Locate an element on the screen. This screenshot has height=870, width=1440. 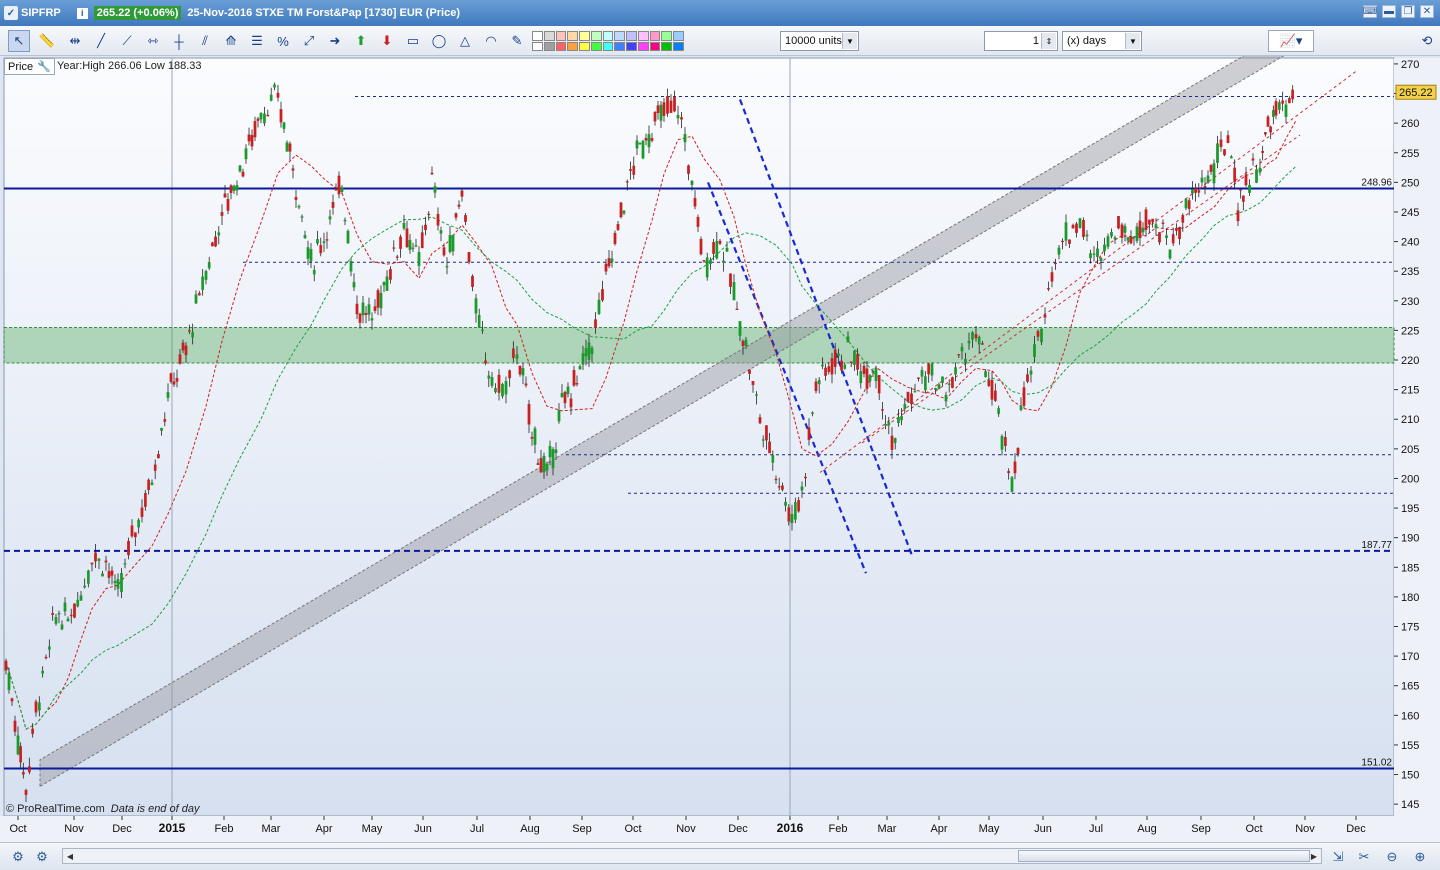
spinner-icon: ⇕ is located at coordinates (1048, 41).